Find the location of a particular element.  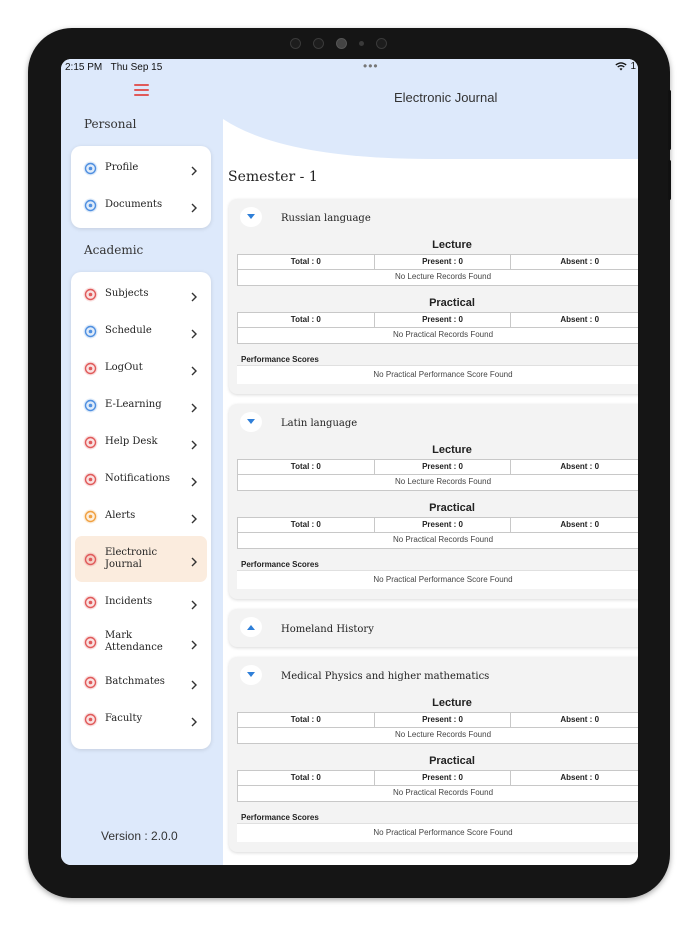

sidebar-item-label: Documents is located at coordinates (134, 204).